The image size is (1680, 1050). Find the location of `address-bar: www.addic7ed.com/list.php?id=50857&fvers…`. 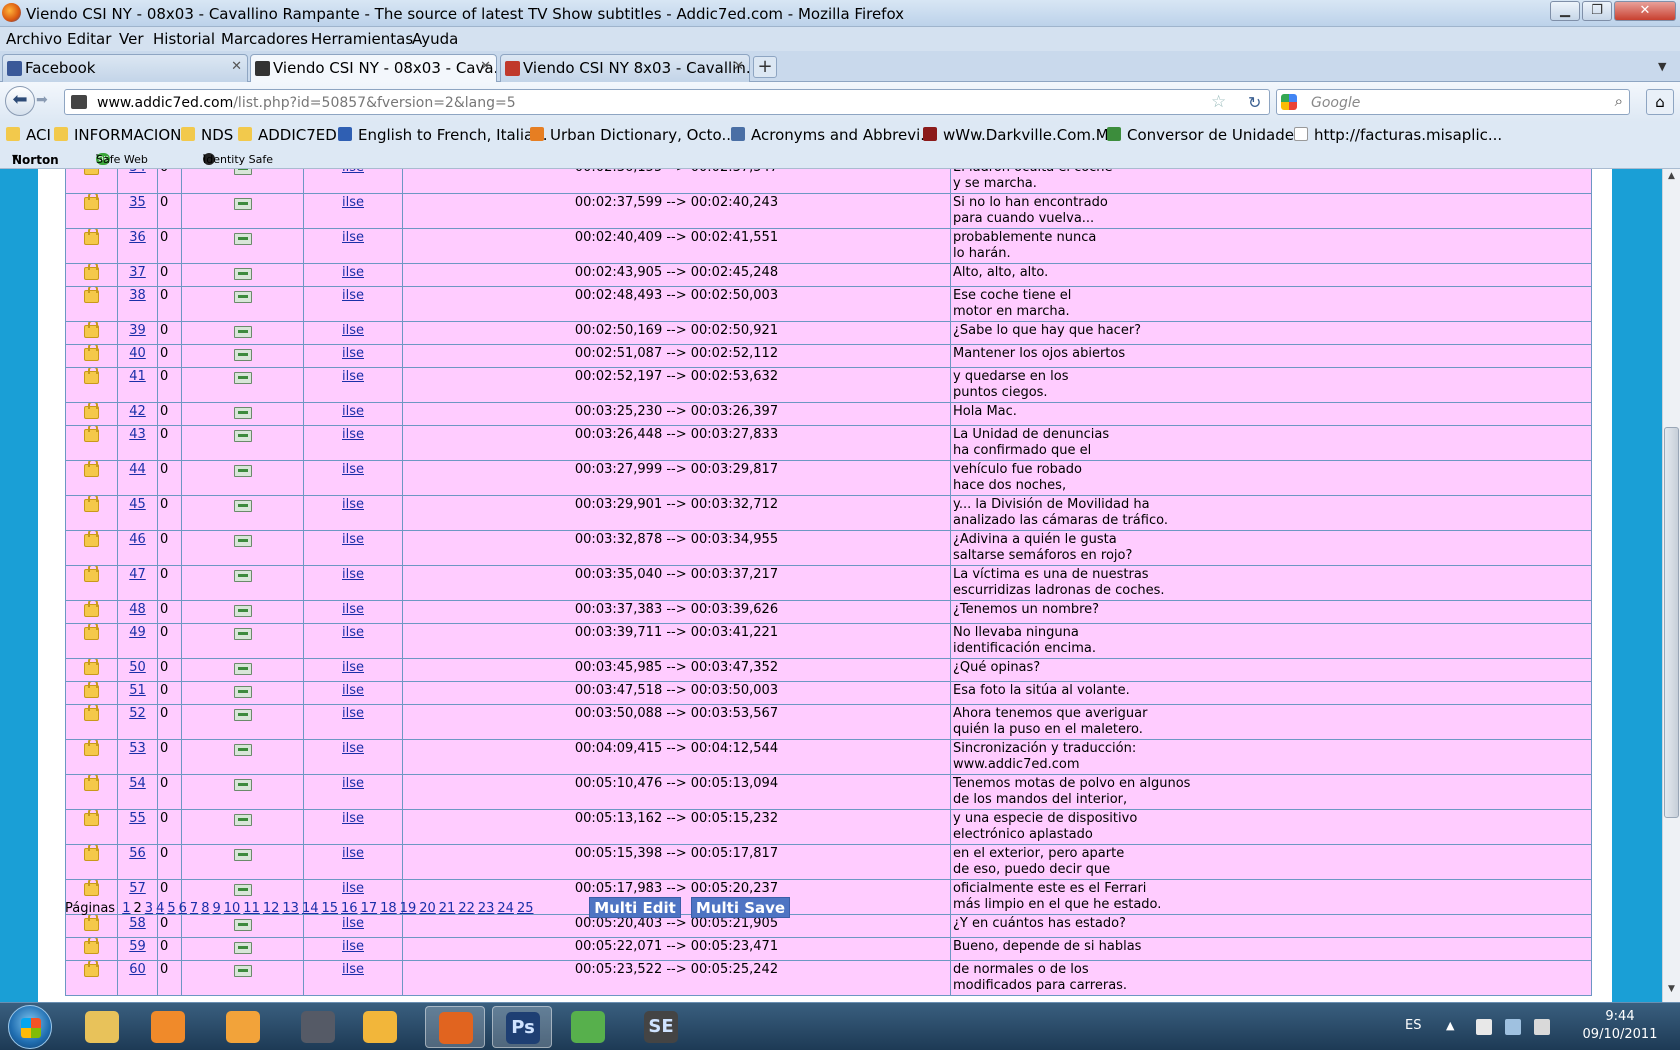

address-bar: www.addic7ed.com/list.php?id=50857&fvers… is located at coordinates (667, 102).